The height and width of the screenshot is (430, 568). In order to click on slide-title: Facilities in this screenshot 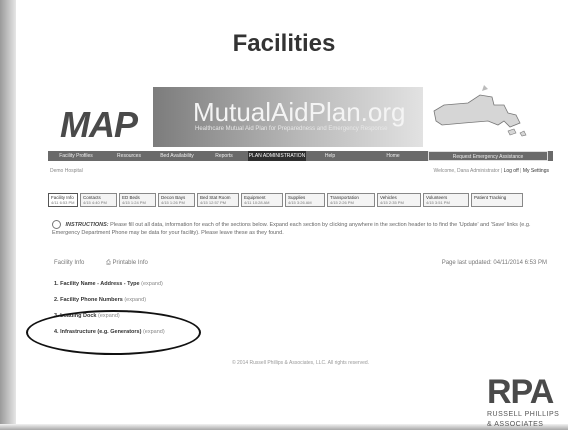, I will do `click(284, 43)`.